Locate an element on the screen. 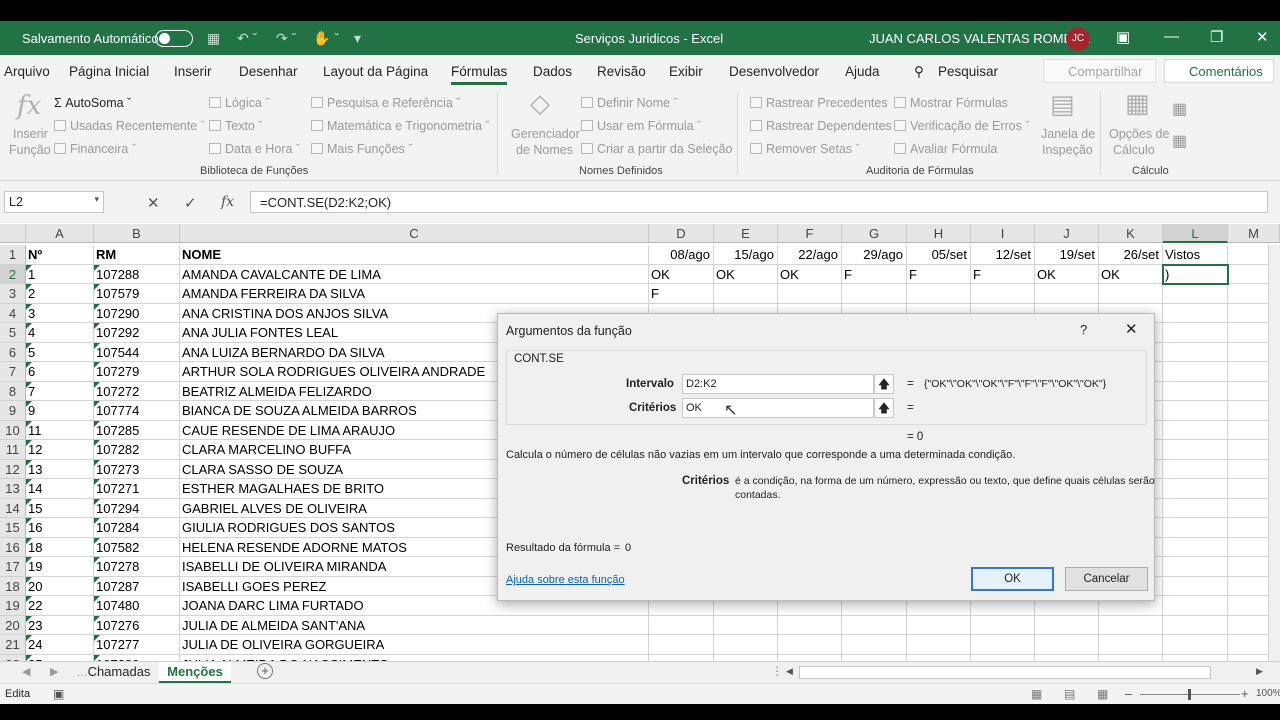 The image size is (1280, 720). cell-B1: RM is located at coordinates (137, 255).